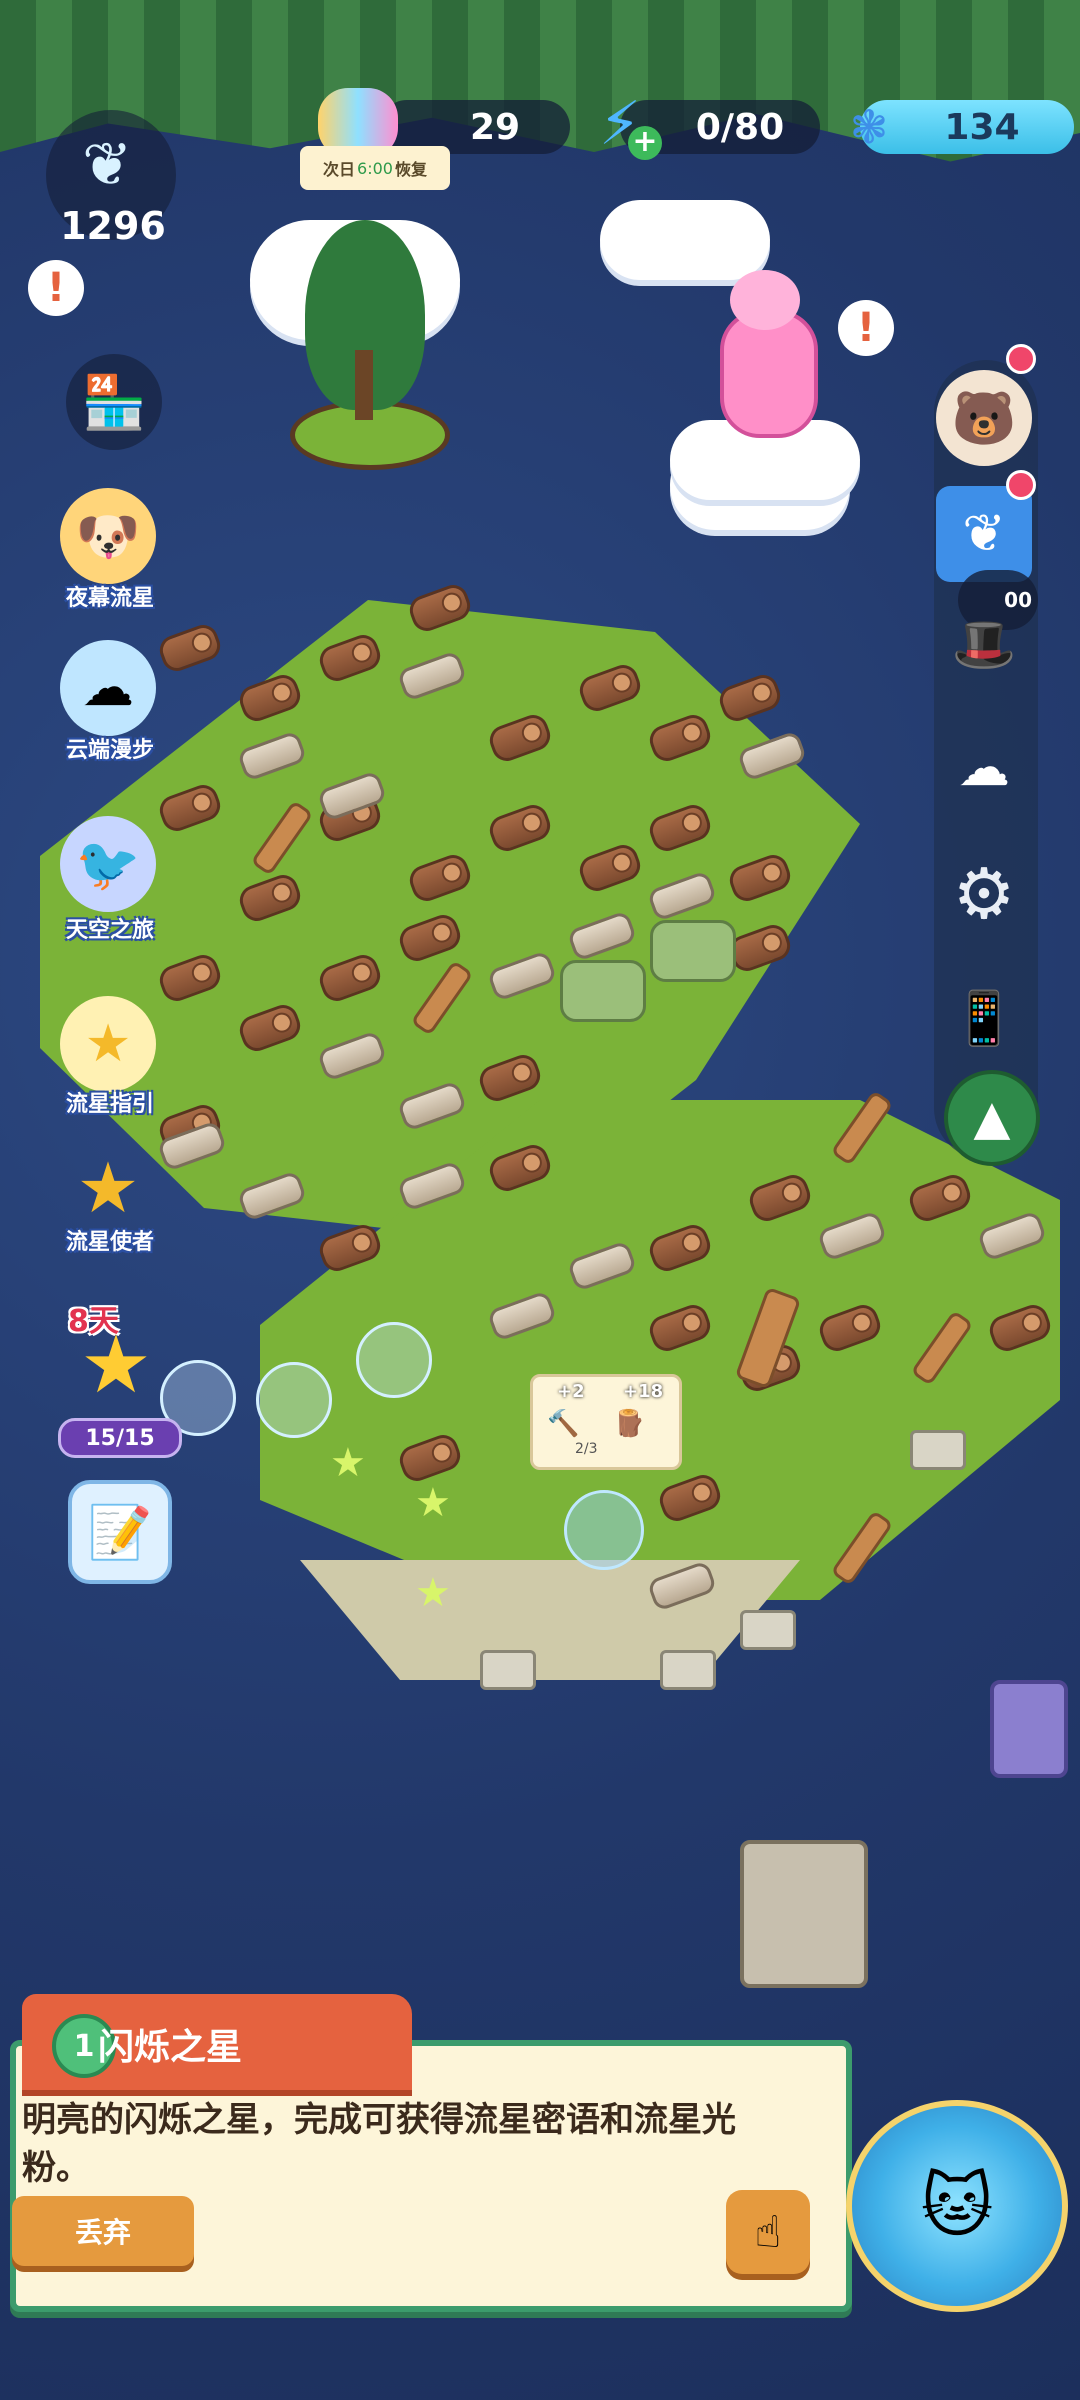  What do you see at coordinates (410, 169) in the screenshot?
I see `restore-suffix: 恢复` at bounding box center [410, 169].